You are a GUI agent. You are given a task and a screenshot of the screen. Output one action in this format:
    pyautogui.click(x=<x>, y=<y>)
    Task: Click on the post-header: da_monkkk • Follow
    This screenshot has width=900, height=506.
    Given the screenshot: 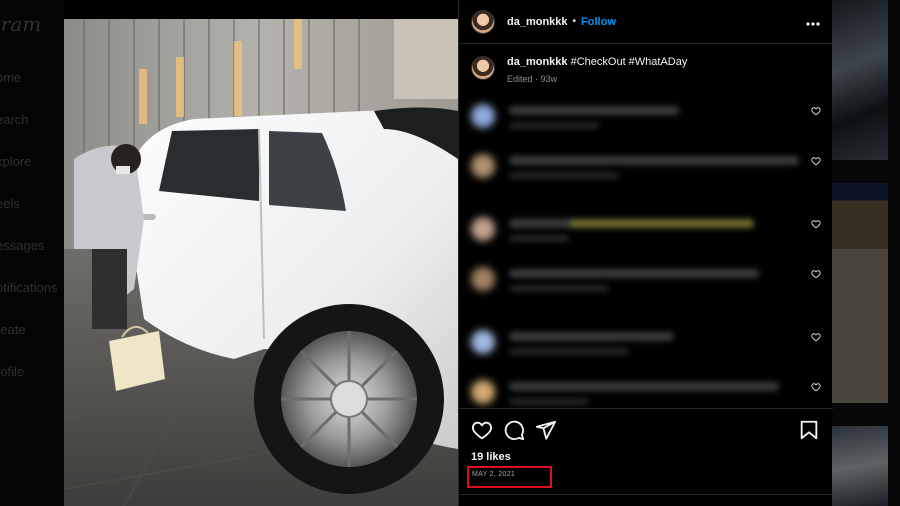 What is the action you would take?
    pyautogui.click(x=645, y=22)
    